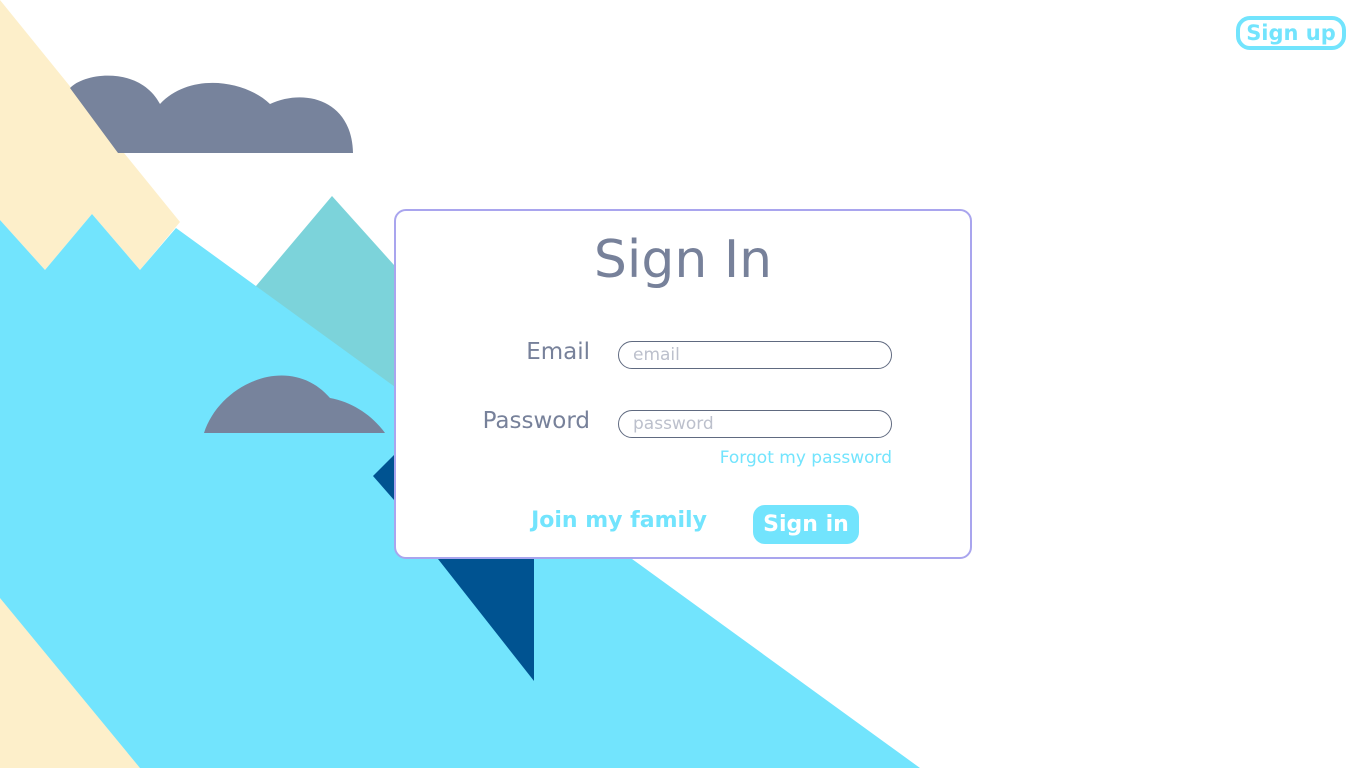  I want to click on sign-in-button: Sign in, so click(806, 524).